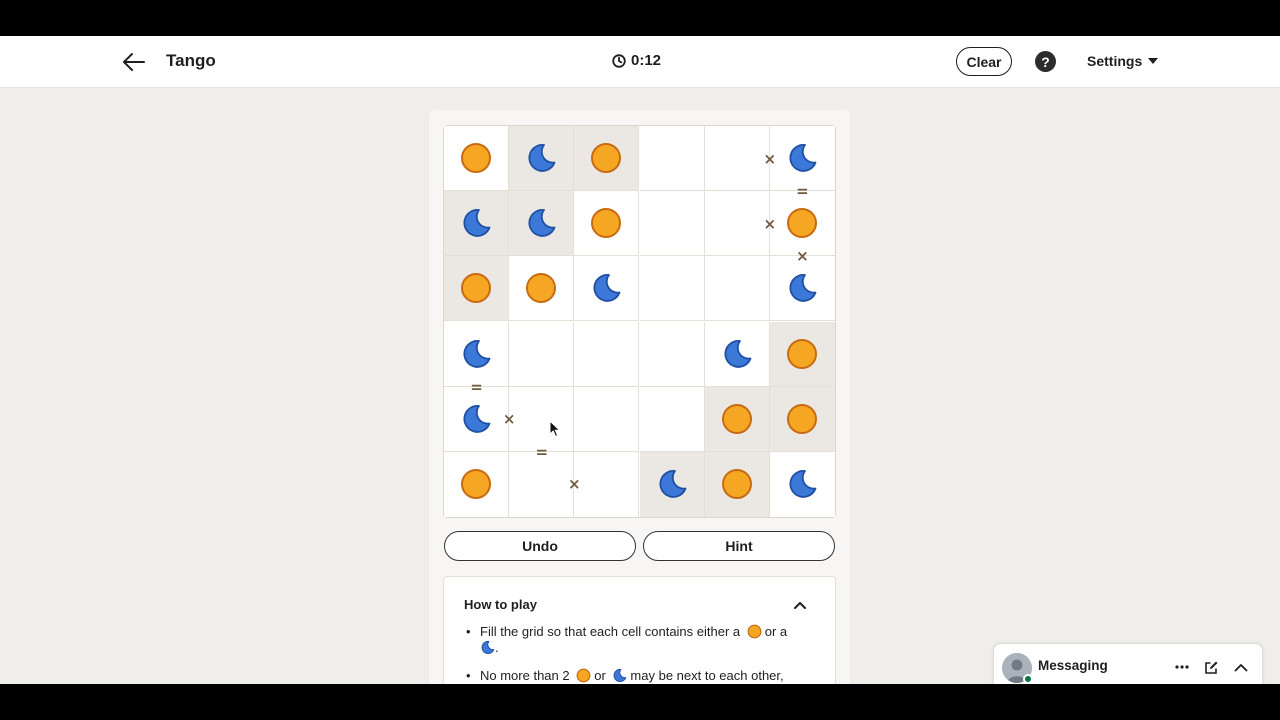 This screenshot has height=720, width=1280. Describe the element at coordinates (542, 354) in the screenshot. I see `board-cell-r4-c2` at that location.